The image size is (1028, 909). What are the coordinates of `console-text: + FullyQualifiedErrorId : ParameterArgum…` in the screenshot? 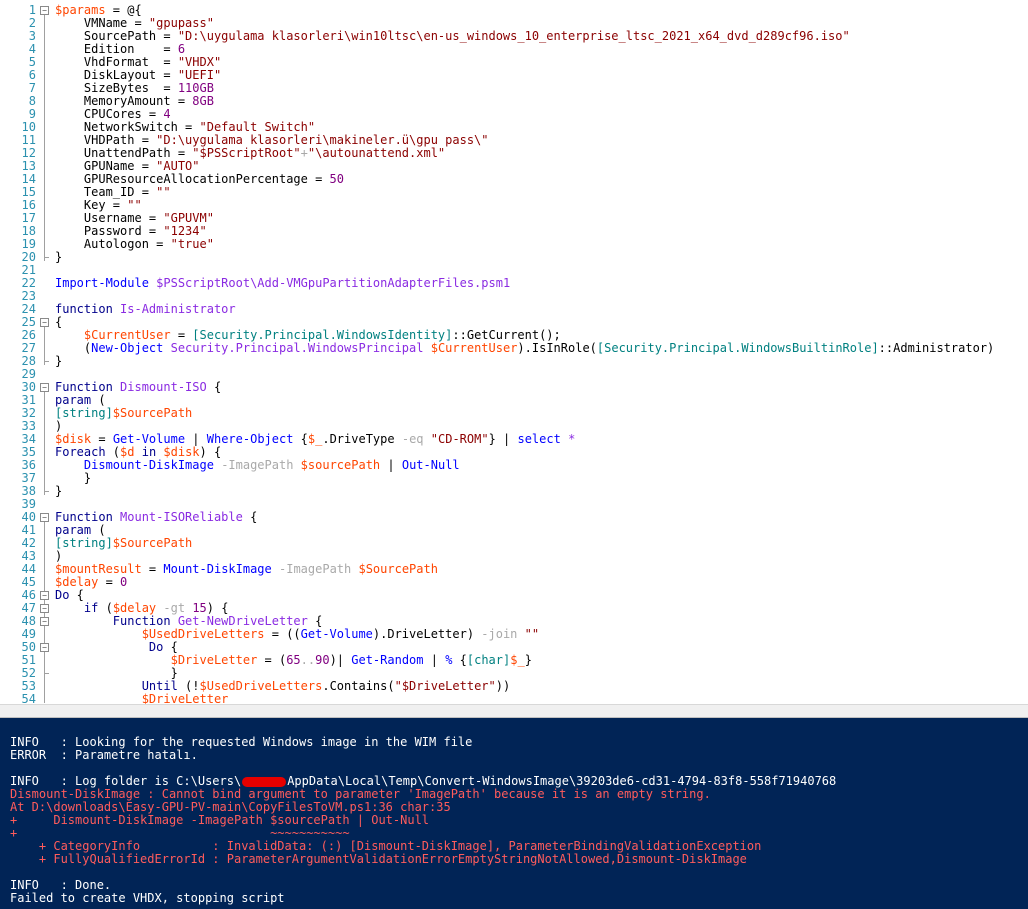 It's located at (378, 859).